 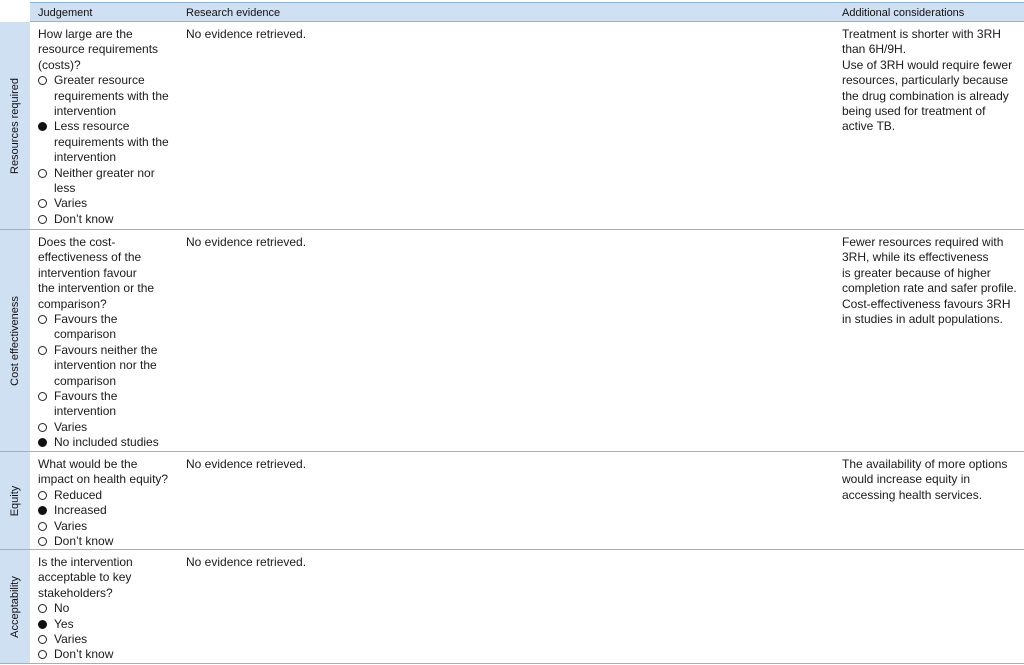 What do you see at coordinates (903, 13) in the screenshot?
I see `header-additional-considerations: Additional considerations` at bounding box center [903, 13].